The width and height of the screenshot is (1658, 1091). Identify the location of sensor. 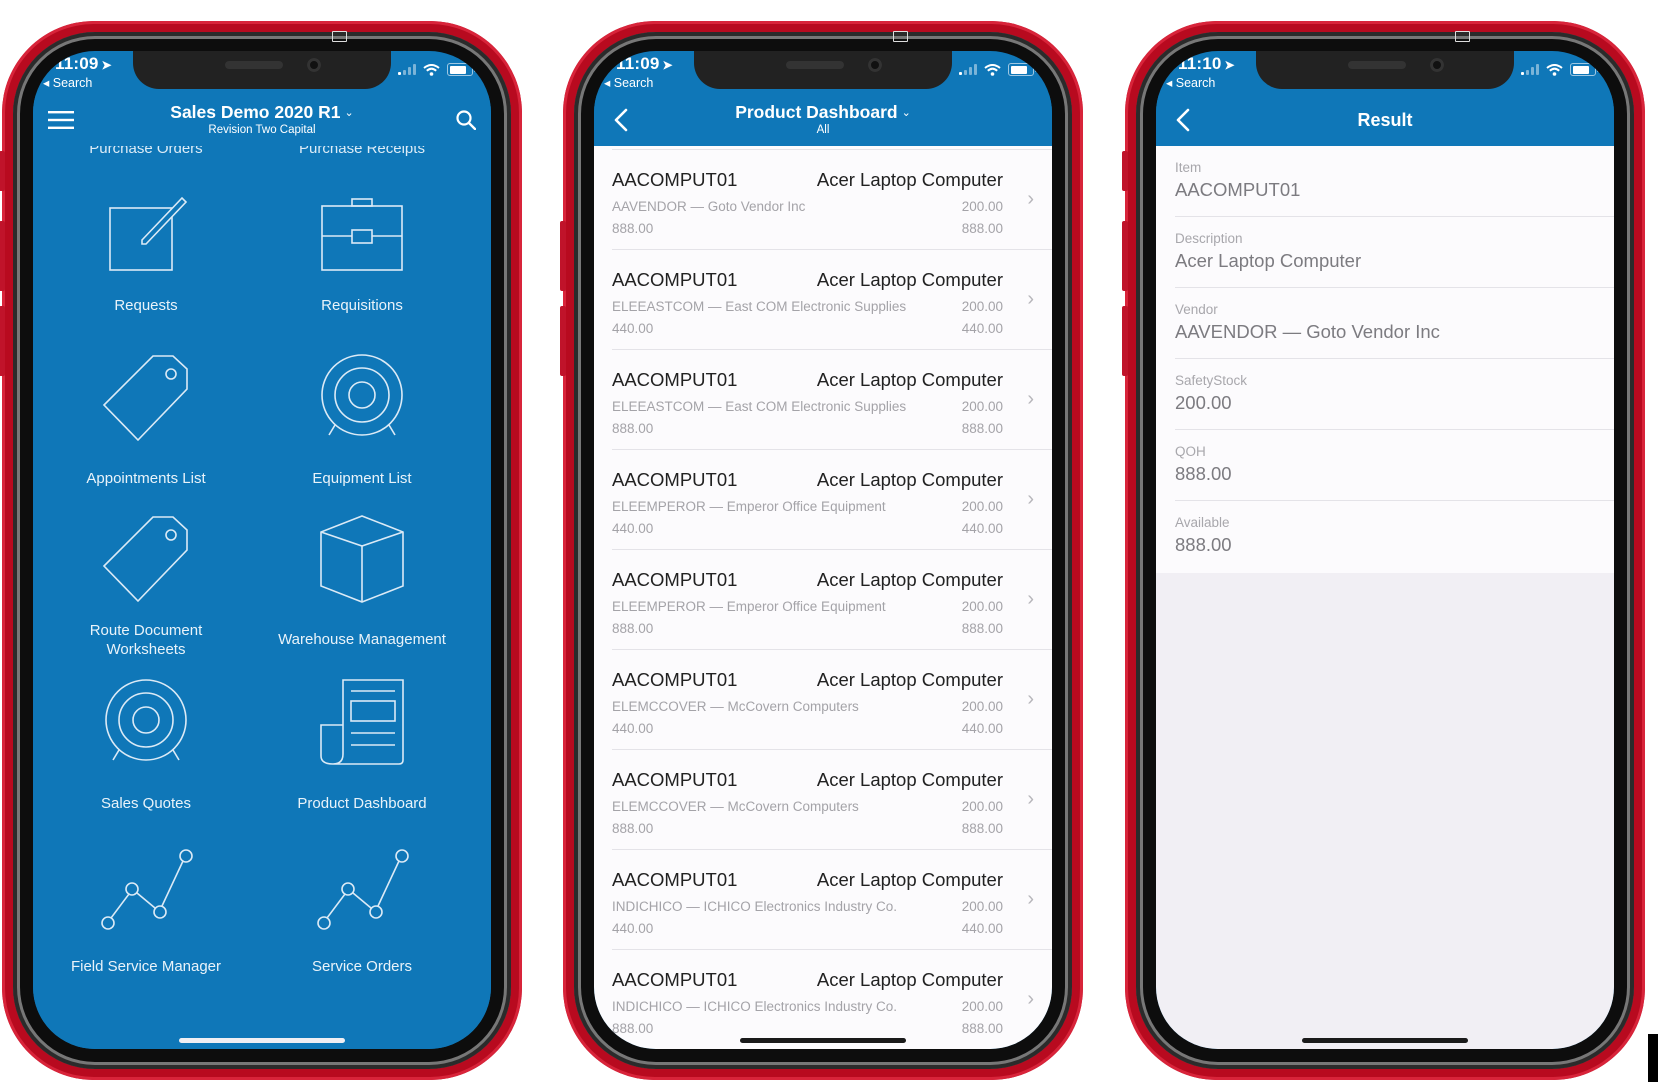
(339, 36).